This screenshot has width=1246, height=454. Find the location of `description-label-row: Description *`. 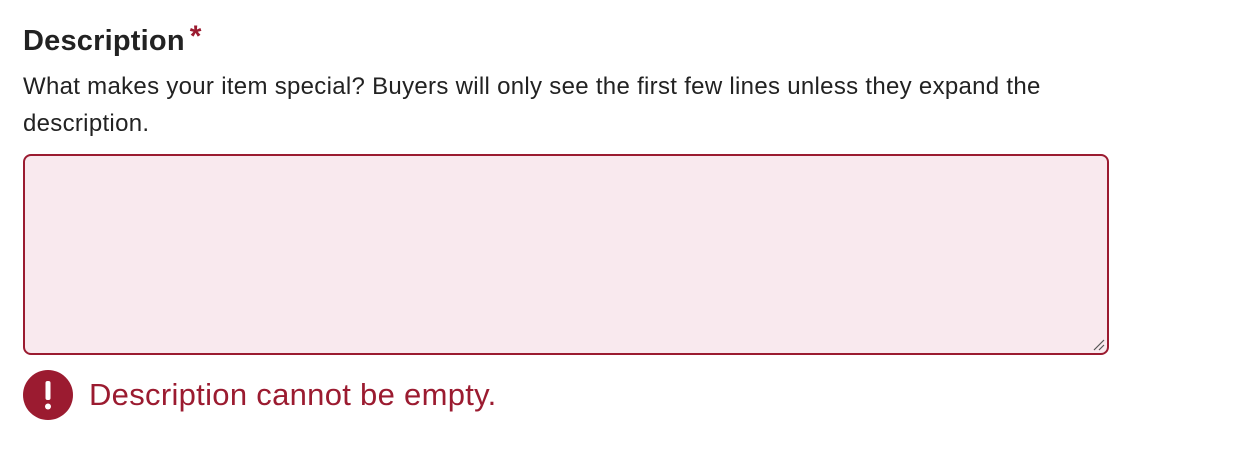

description-label-row: Description * is located at coordinates (566, 44).